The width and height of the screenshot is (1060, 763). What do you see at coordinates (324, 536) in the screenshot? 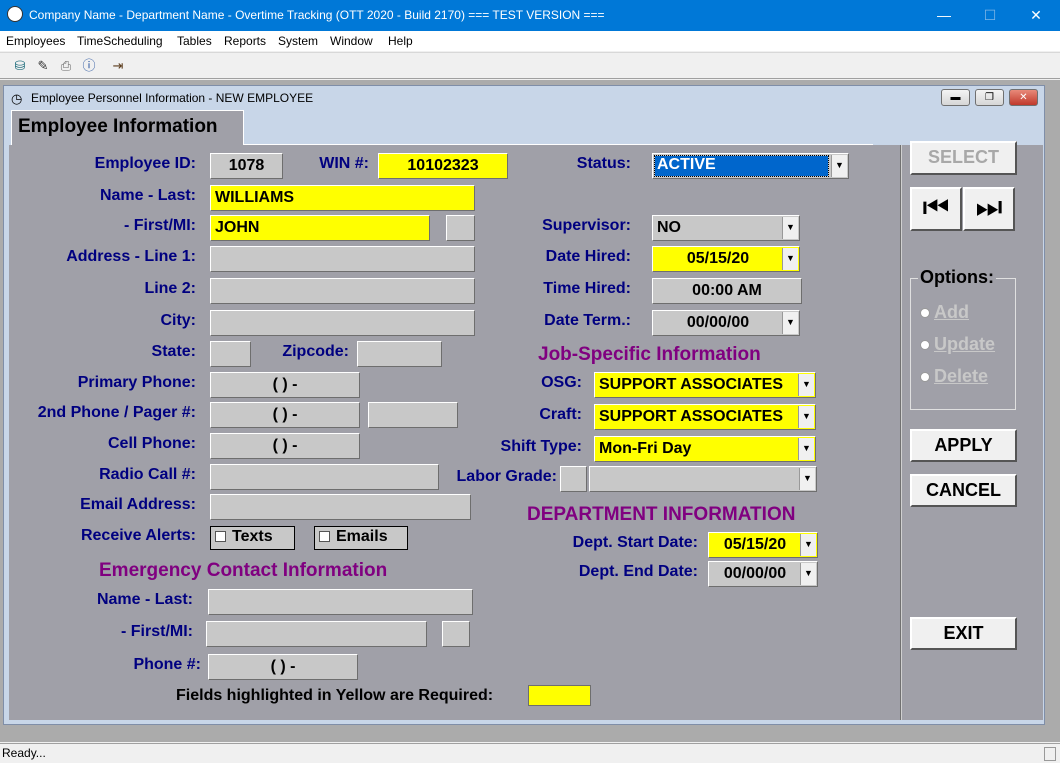
I see `checkbox-box-icon` at bounding box center [324, 536].